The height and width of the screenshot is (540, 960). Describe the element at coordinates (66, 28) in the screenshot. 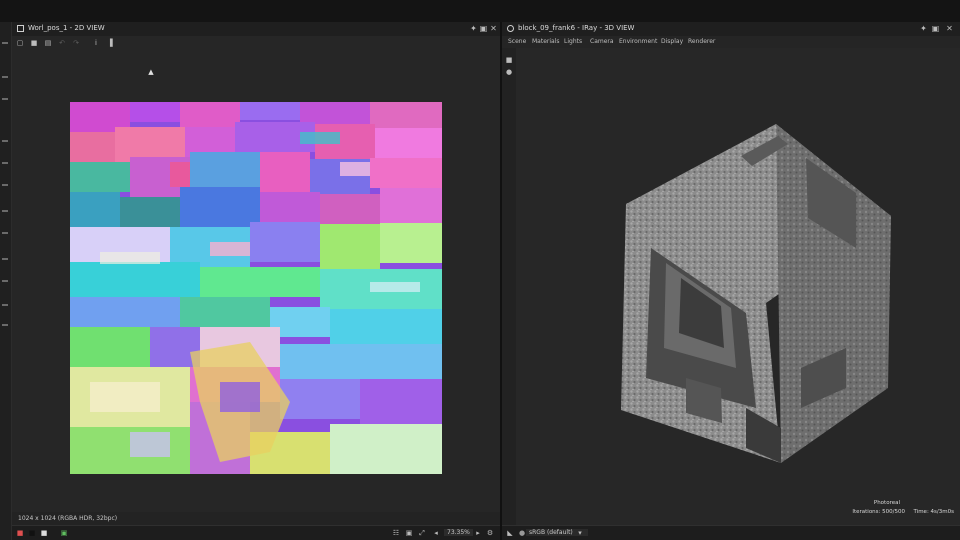

I see `2d-view-title: Worl_pos_1 - 2D VIEW` at that location.